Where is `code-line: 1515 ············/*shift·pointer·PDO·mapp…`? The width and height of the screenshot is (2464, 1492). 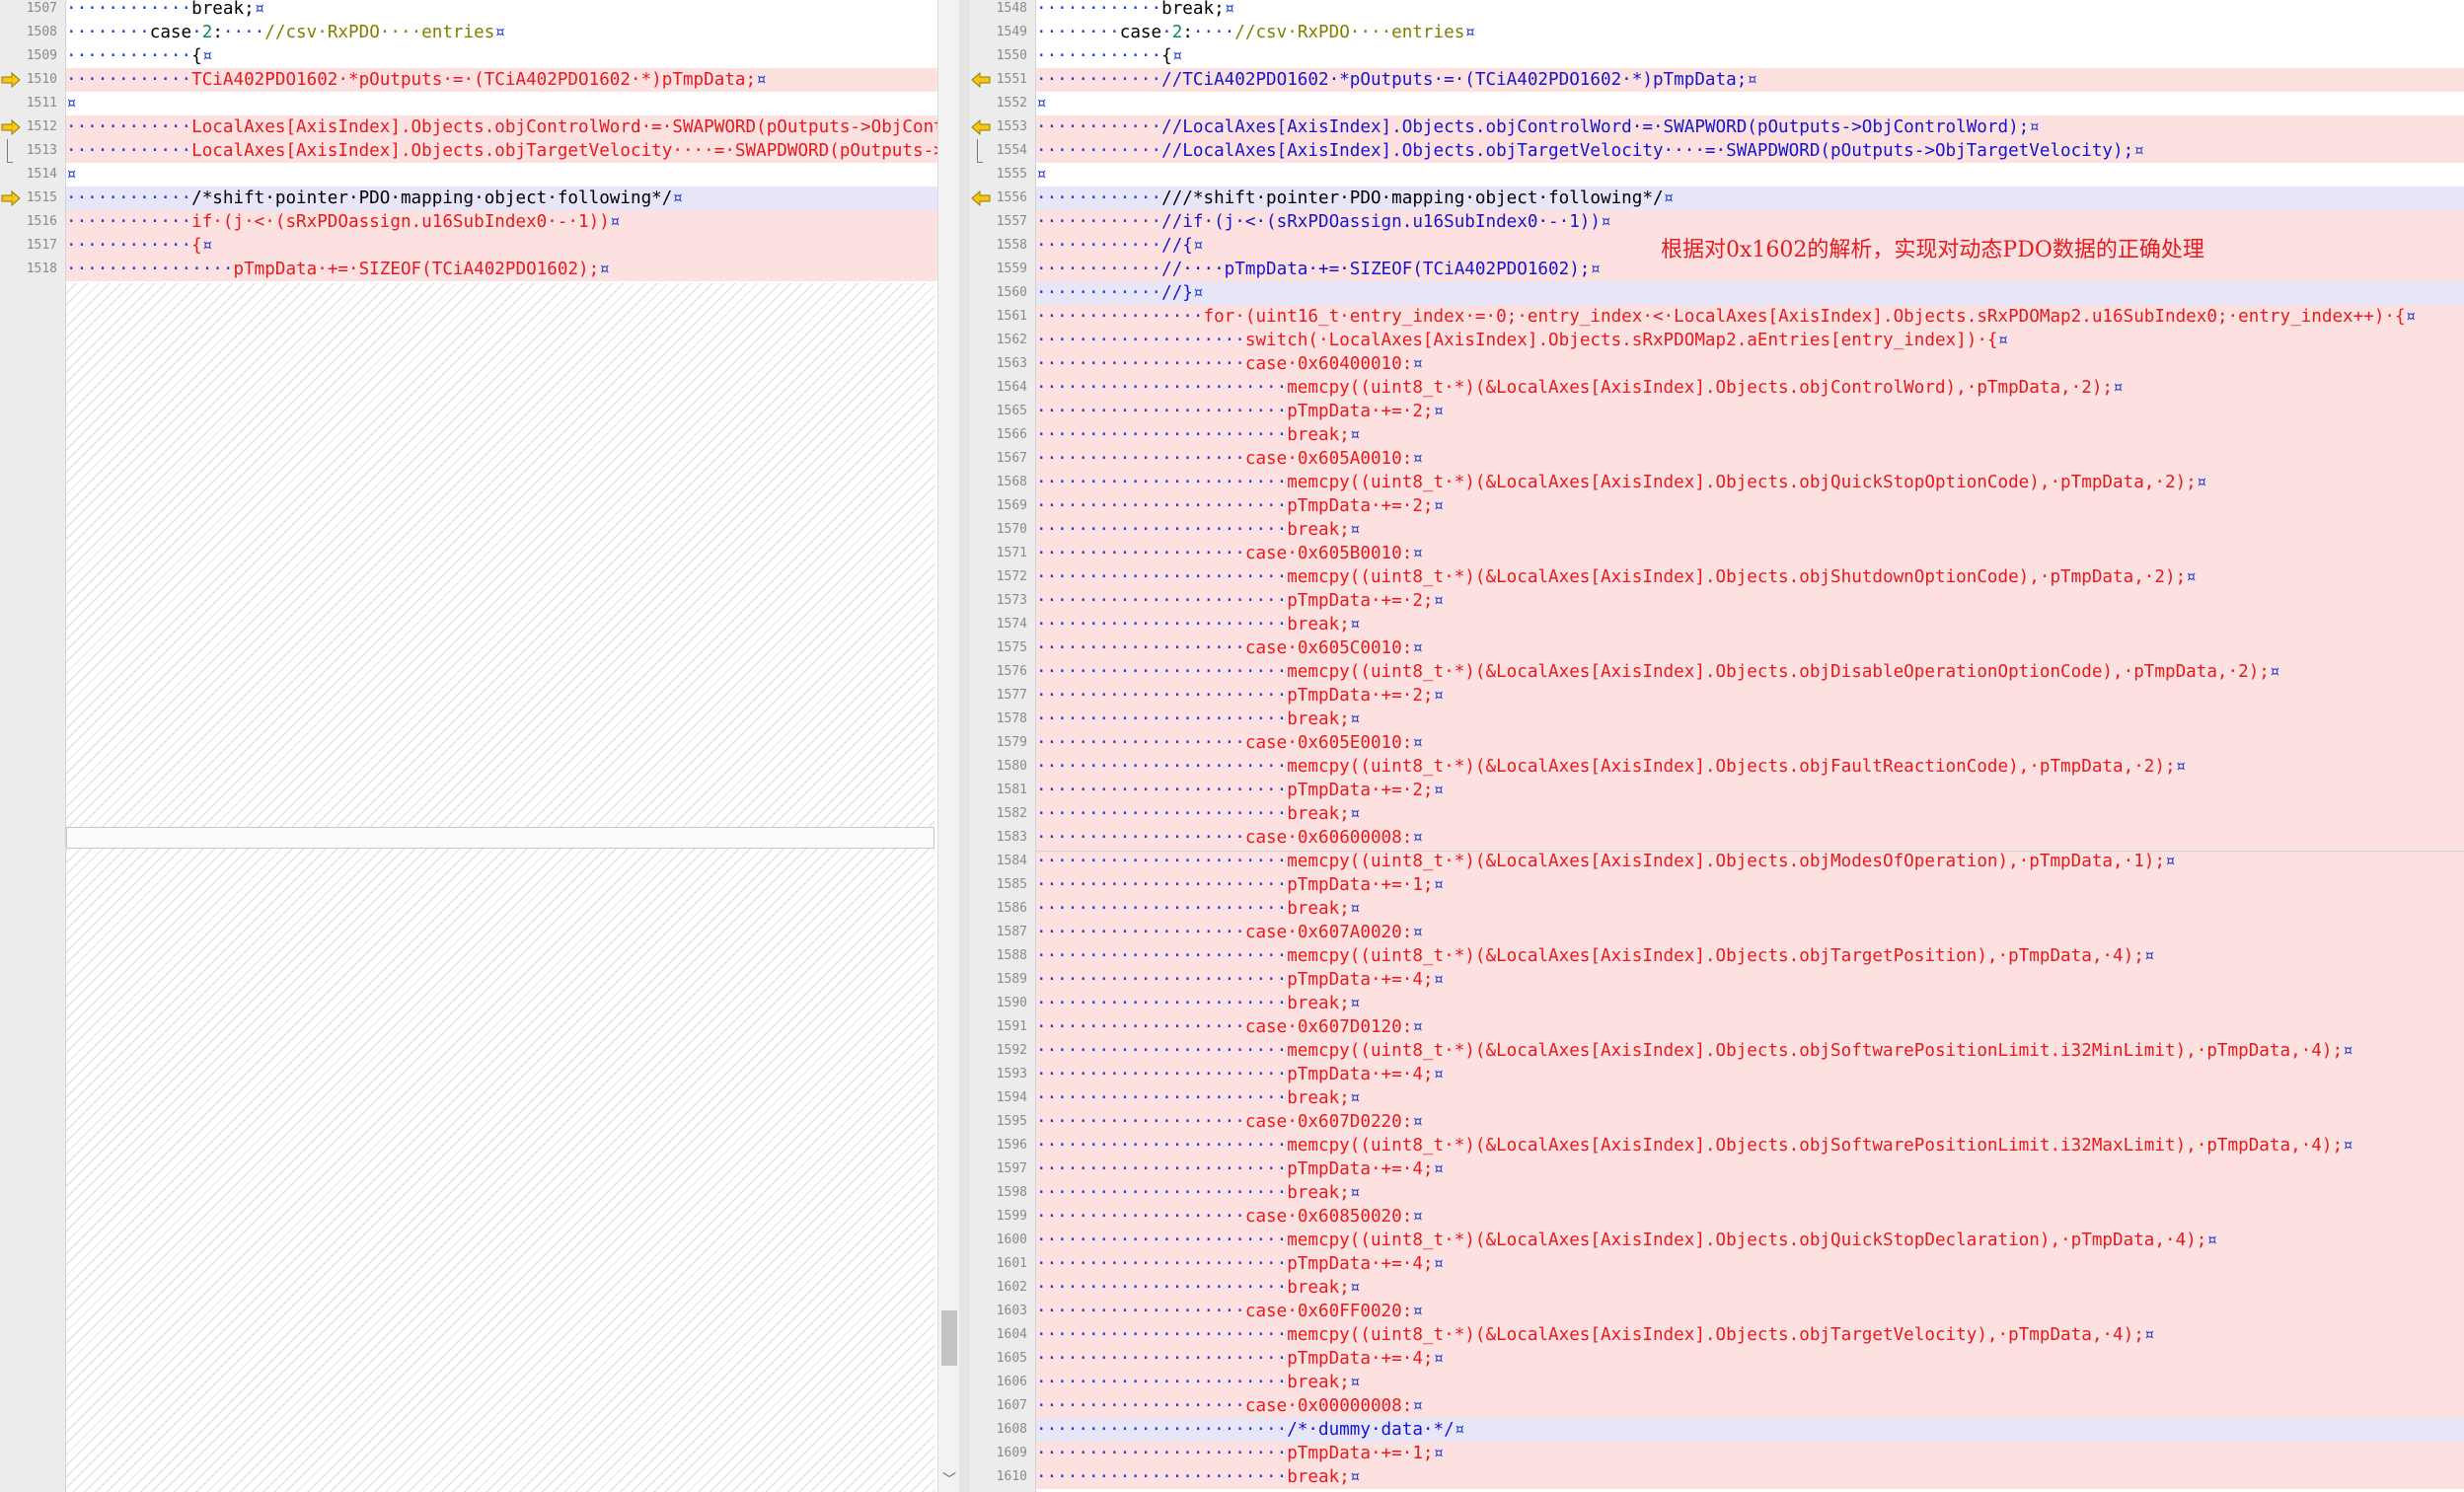
code-line: 1515 ············/*shift·pointer·PDO·mapp… is located at coordinates (469, 198).